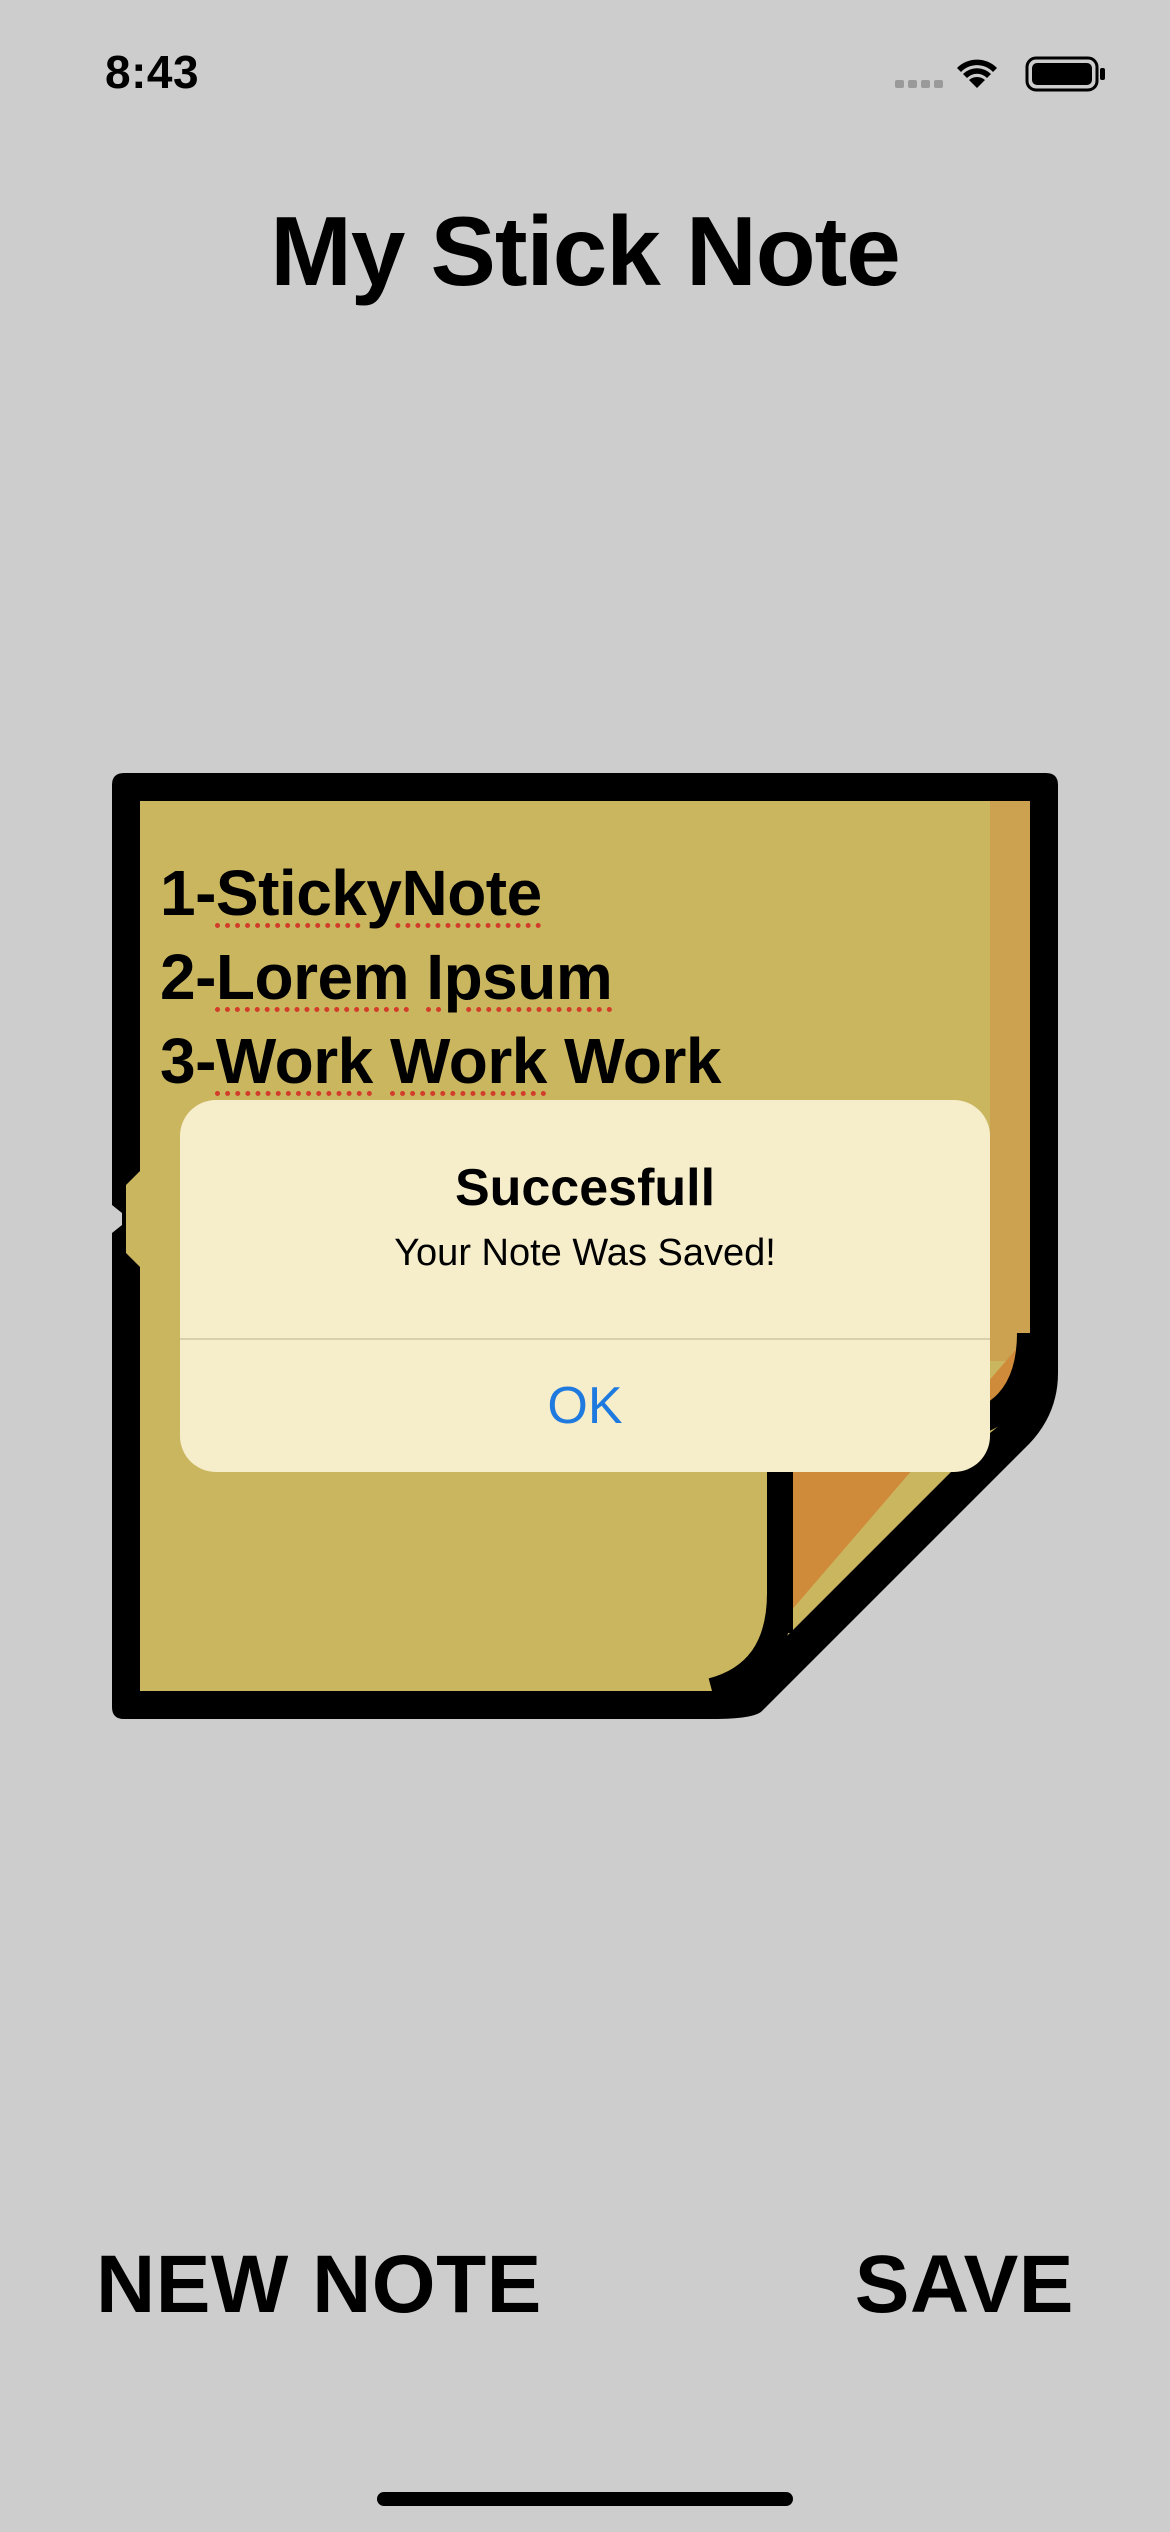  Describe the element at coordinates (585, 1188) in the screenshot. I see `alert-title: Succesfull` at that location.